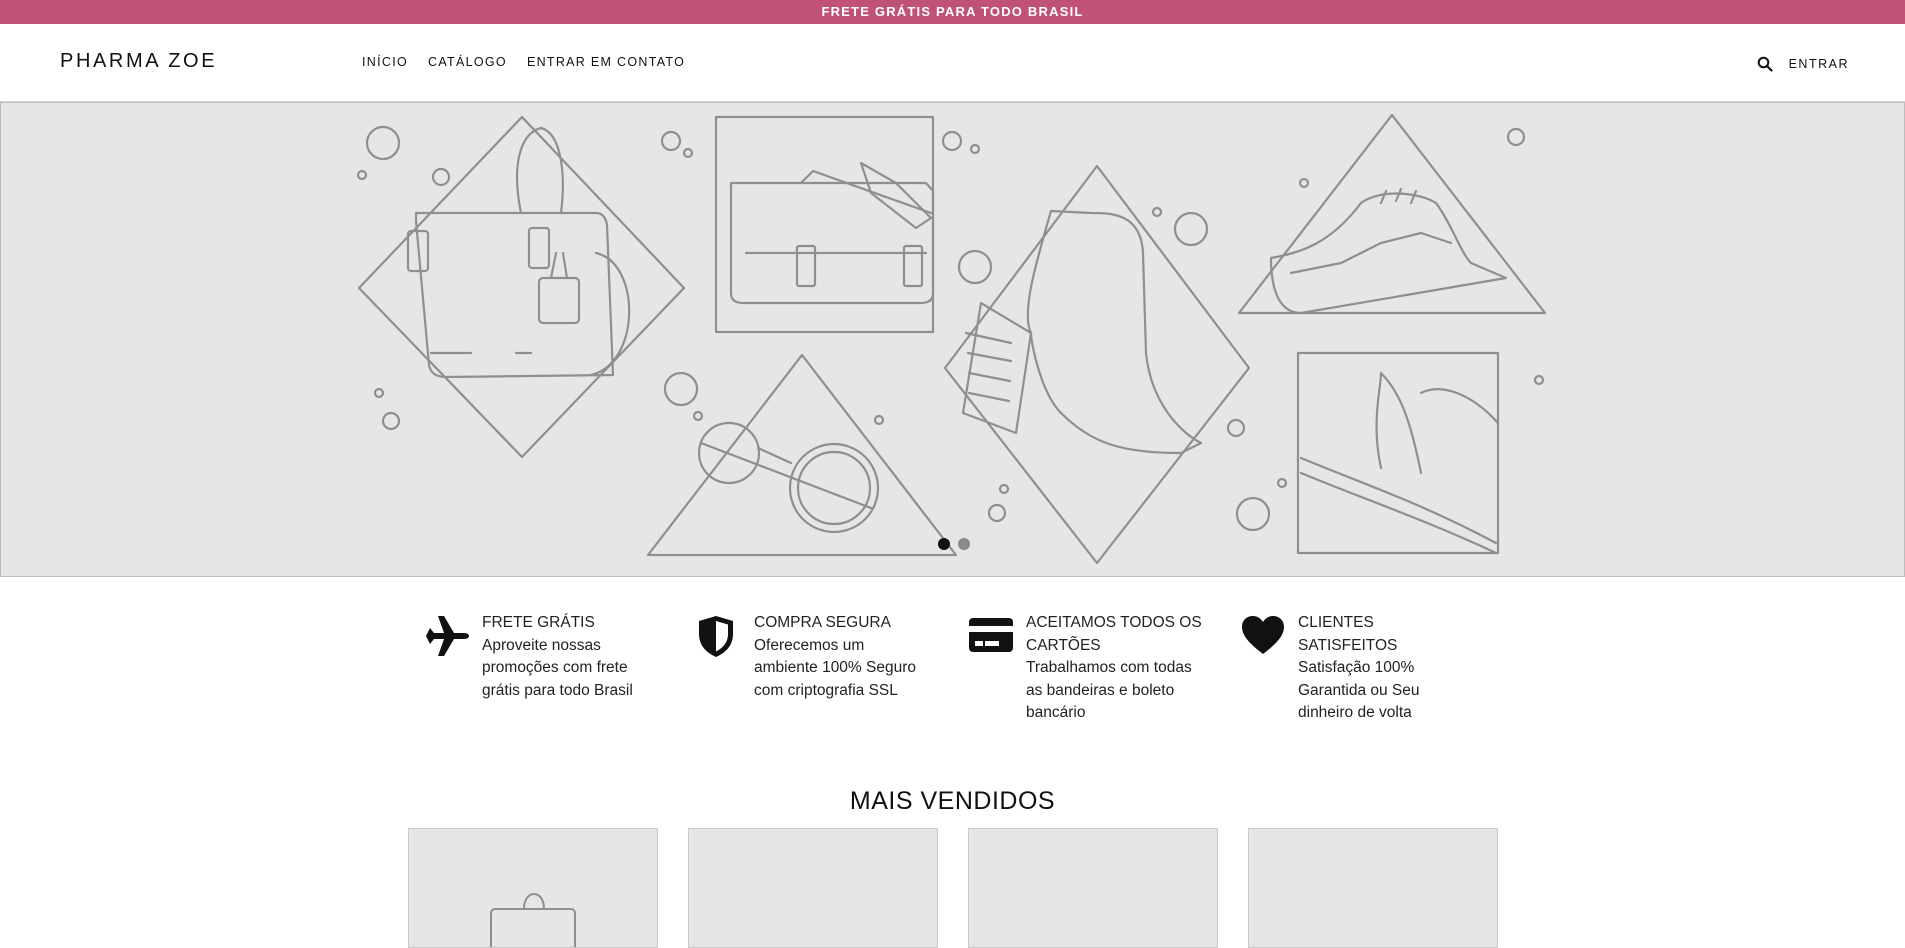 The height and width of the screenshot is (948, 1905). What do you see at coordinates (1765, 64) in the screenshot?
I see `search-icon` at bounding box center [1765, 64].